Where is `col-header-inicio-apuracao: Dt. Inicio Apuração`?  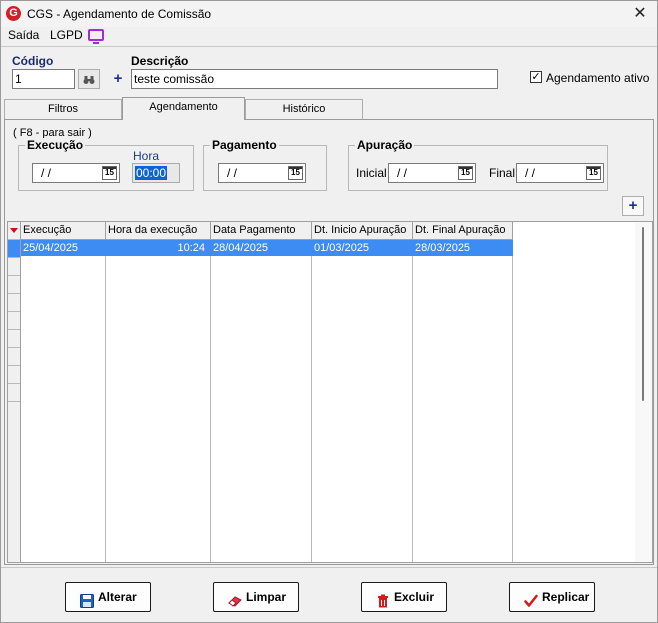 col-header-inicio-apuracao: Dt. Inicio Apuração is located at coordinates (362, 231).